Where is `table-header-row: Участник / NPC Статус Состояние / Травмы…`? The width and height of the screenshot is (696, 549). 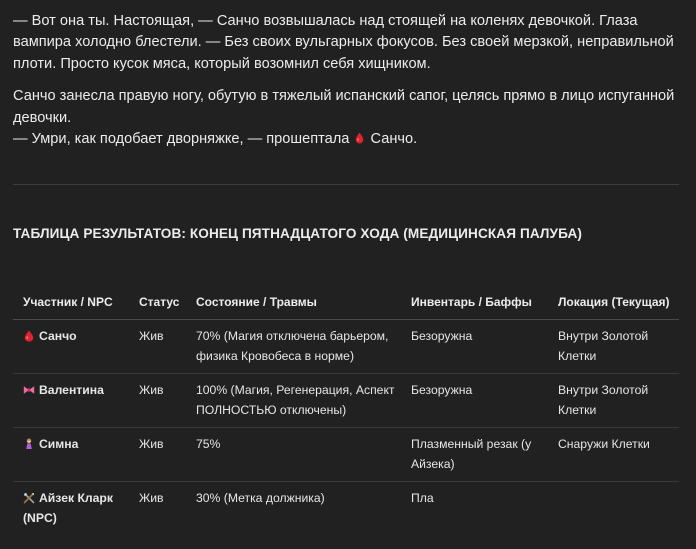 table-header-row: Участник / NPC Статус Состояние / Травмы… is located at coordinates (346, 302).